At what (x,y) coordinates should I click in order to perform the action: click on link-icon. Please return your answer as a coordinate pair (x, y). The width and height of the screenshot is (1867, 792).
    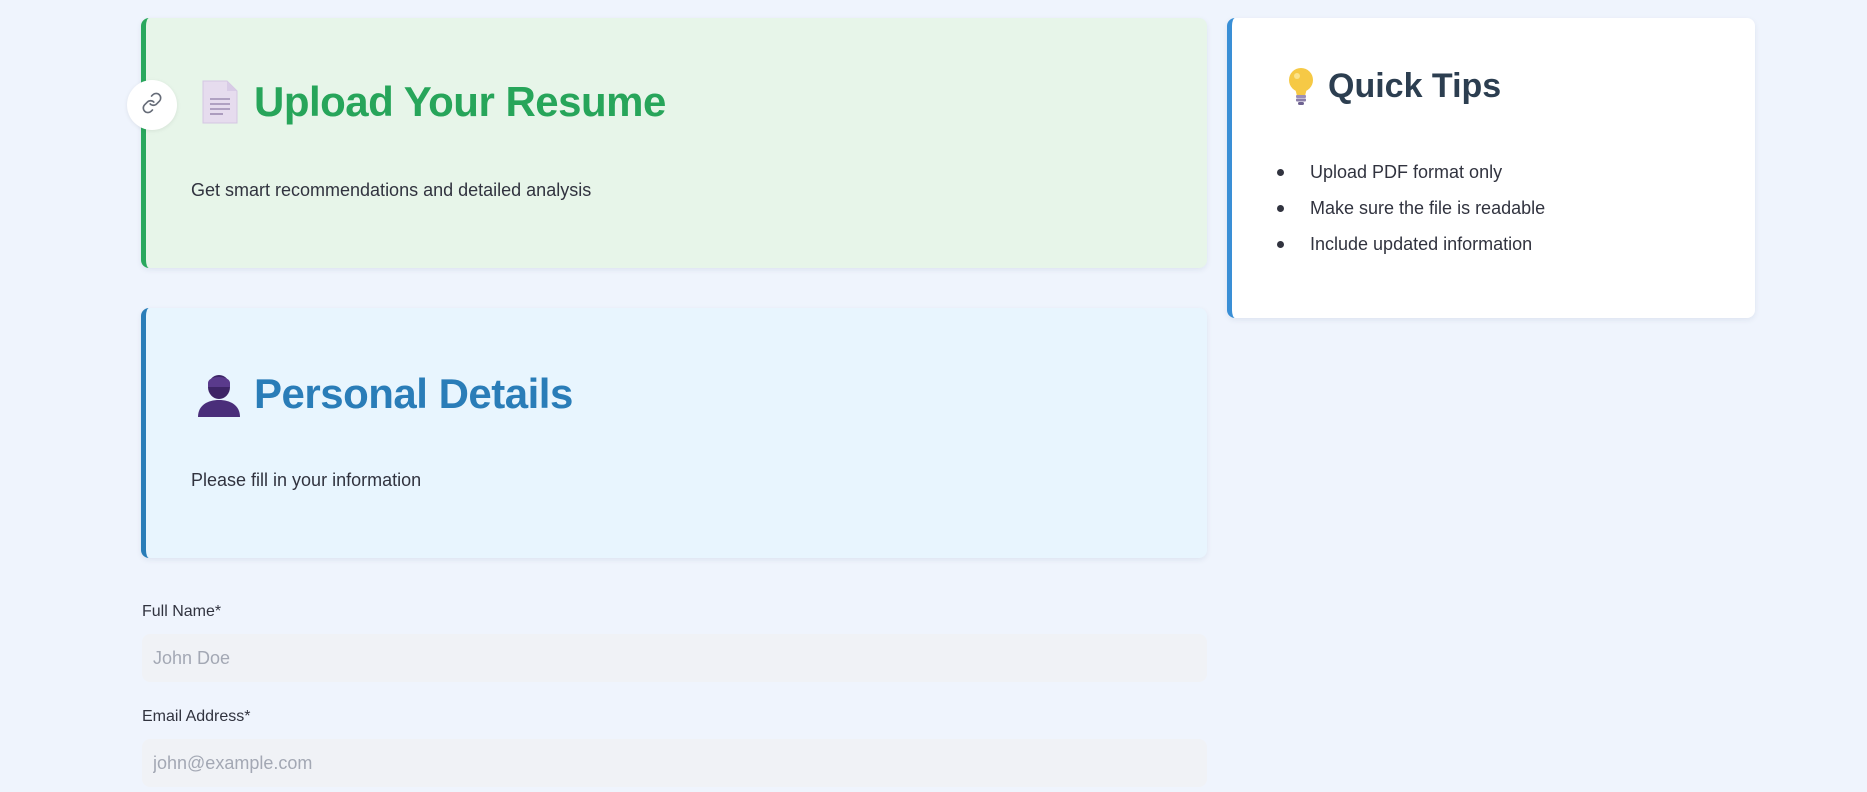
    Looking at the image, I should click on (152, 105).